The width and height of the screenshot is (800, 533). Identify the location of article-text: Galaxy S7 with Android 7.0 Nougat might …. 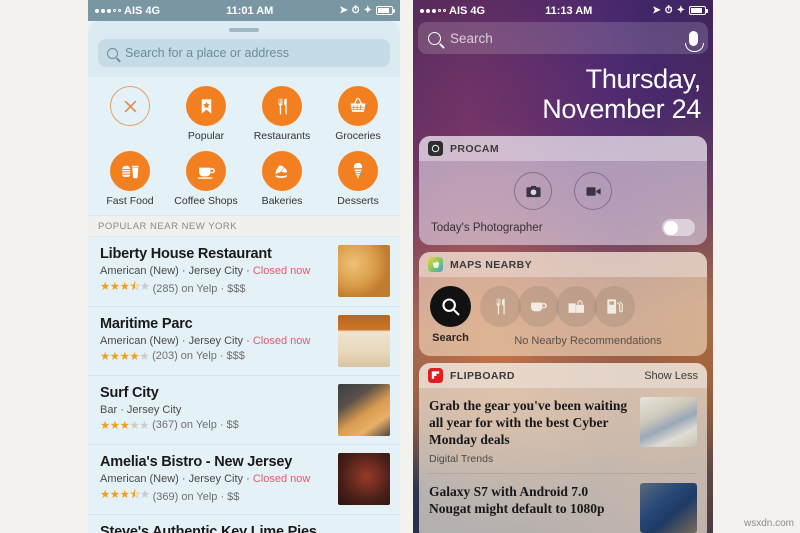
(530, 508).